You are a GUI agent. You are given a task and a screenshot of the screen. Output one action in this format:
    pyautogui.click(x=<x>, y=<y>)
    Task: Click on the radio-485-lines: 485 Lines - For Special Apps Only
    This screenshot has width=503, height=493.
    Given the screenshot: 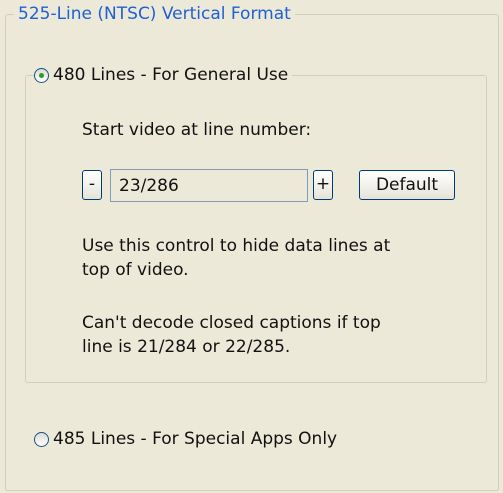 What is the action you would take?
    pyautogui.click(x=188, y=439)
    